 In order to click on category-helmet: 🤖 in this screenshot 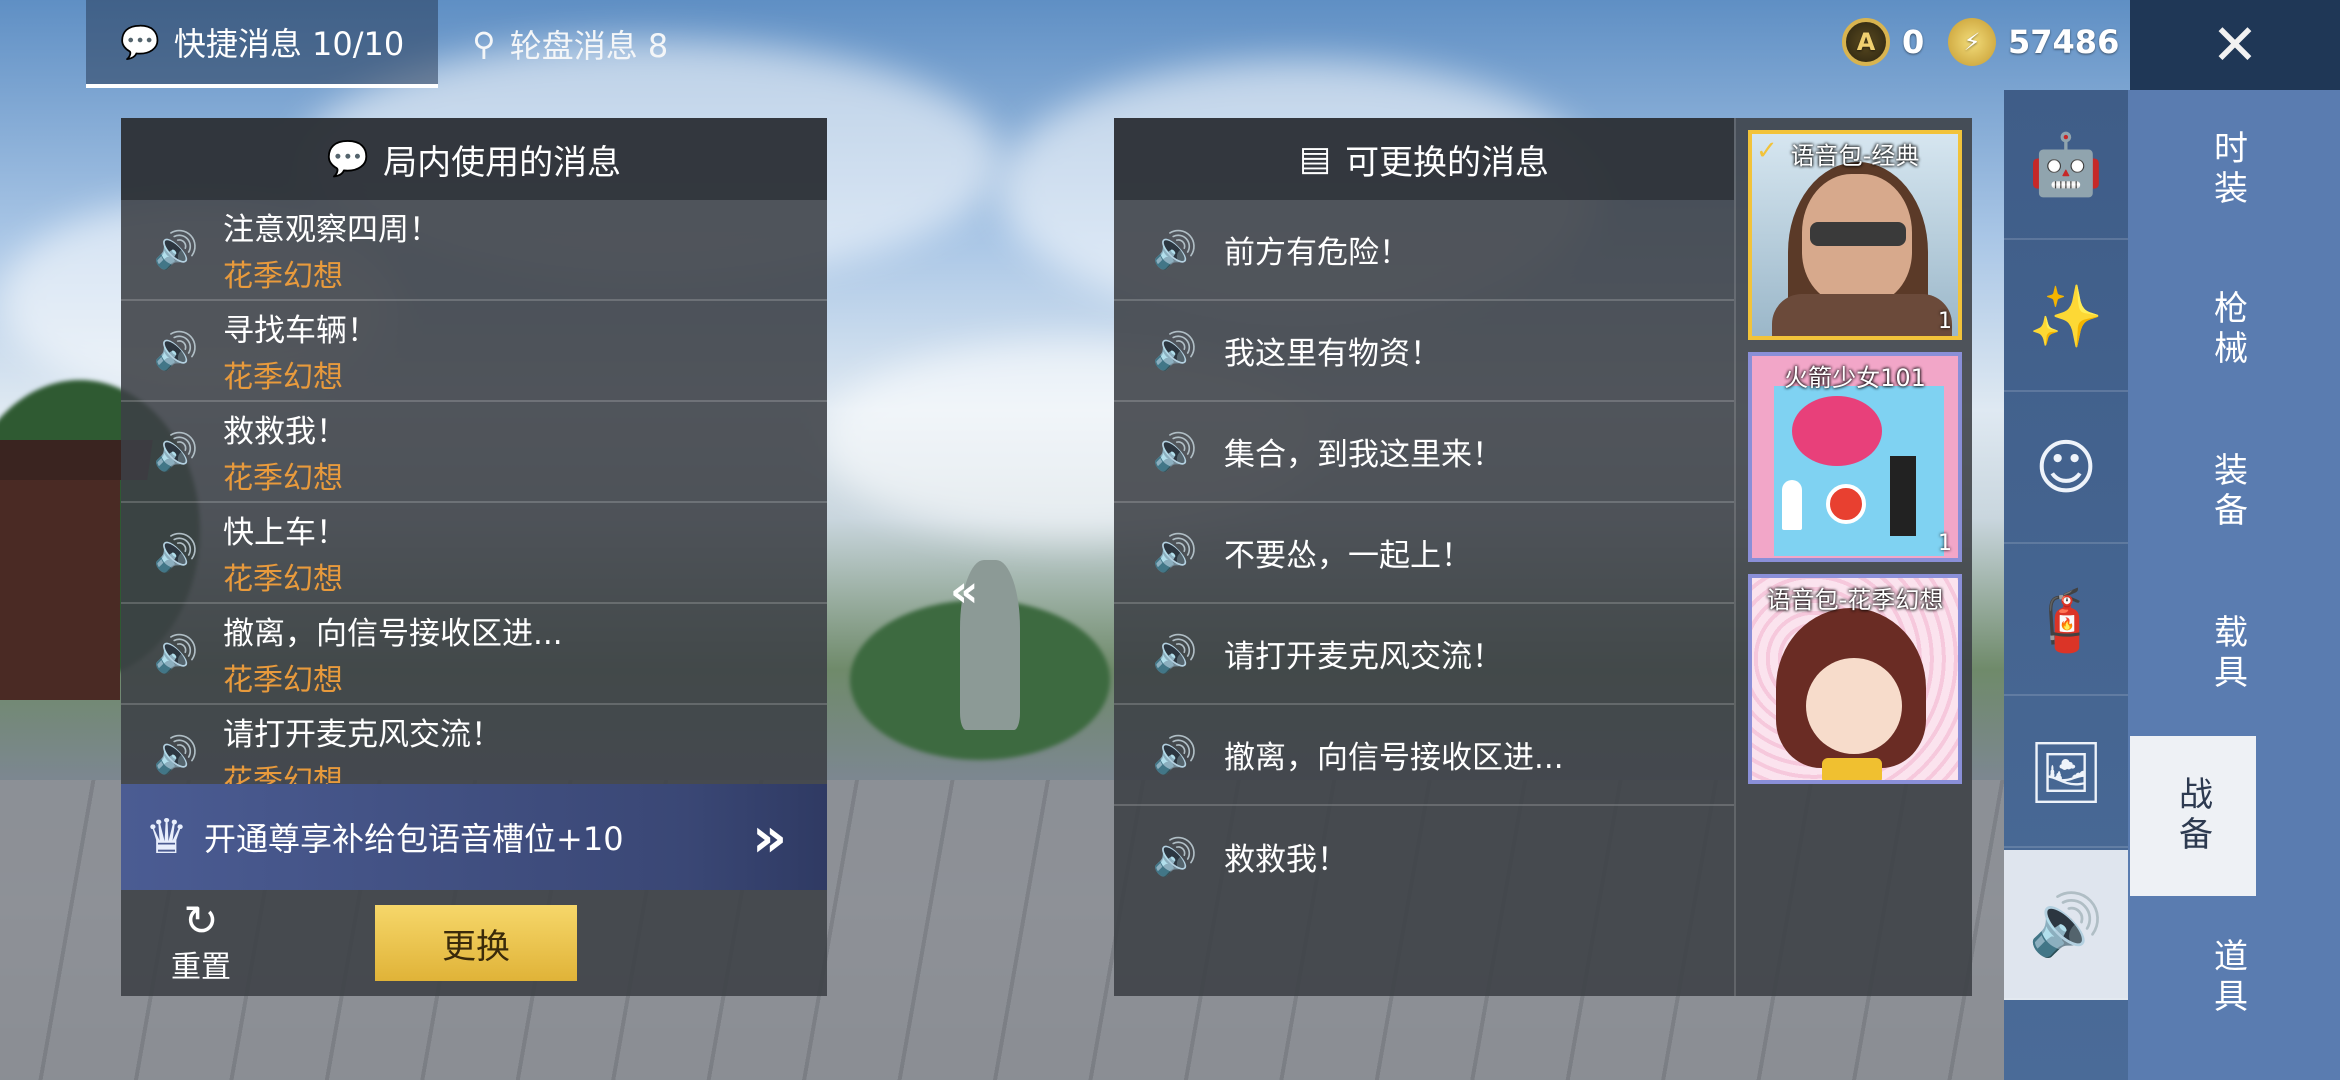, I will do `click(2066, 165)`.